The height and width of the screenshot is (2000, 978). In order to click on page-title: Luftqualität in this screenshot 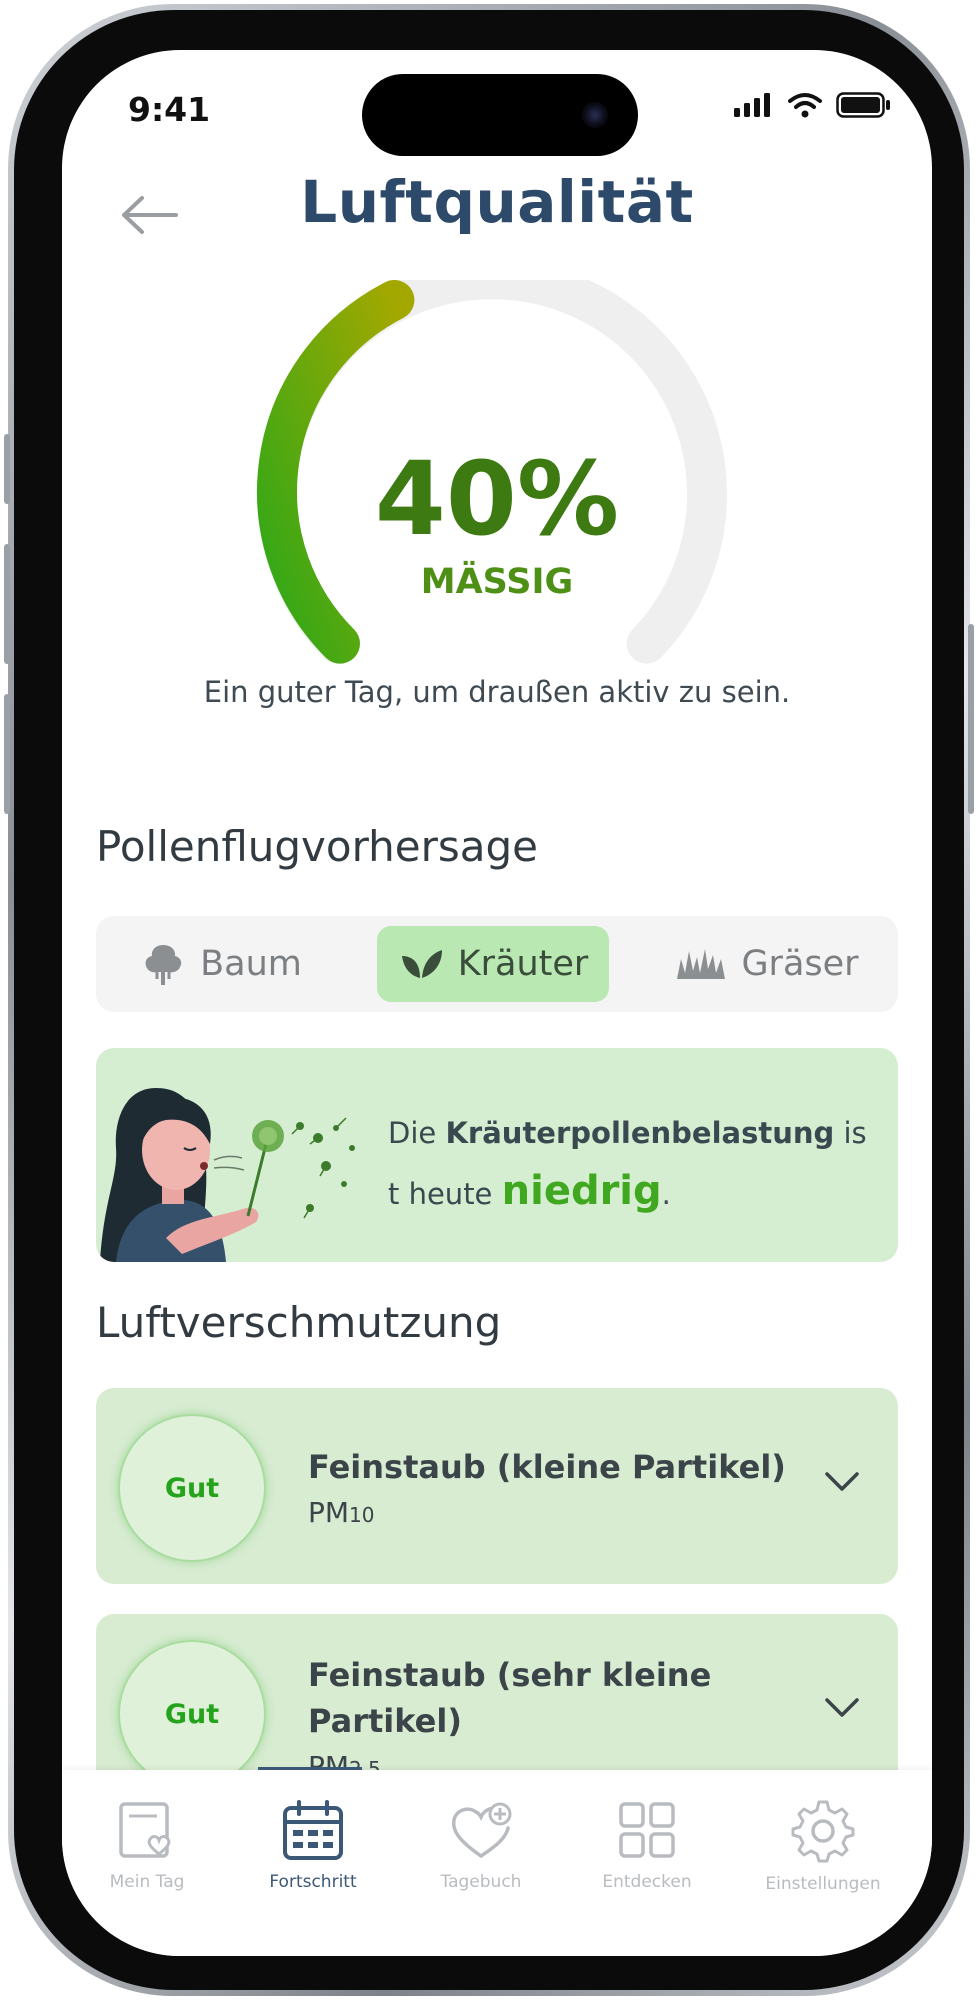, I will do `click(497, 202)`.